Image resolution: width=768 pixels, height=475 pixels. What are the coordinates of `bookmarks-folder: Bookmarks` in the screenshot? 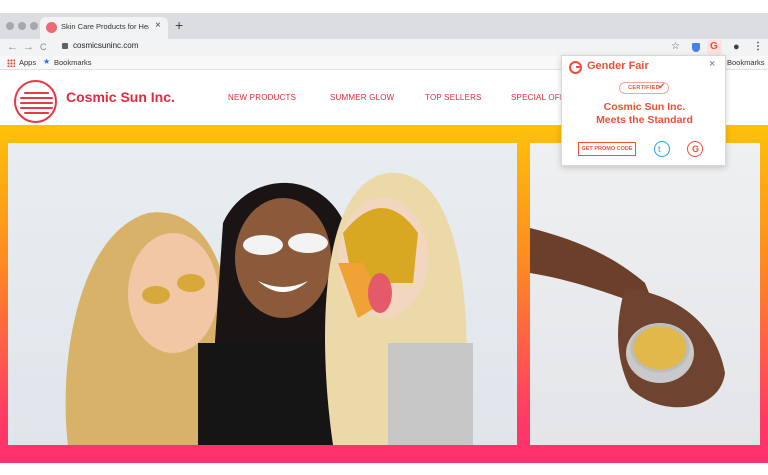 It's located at (73, 62).